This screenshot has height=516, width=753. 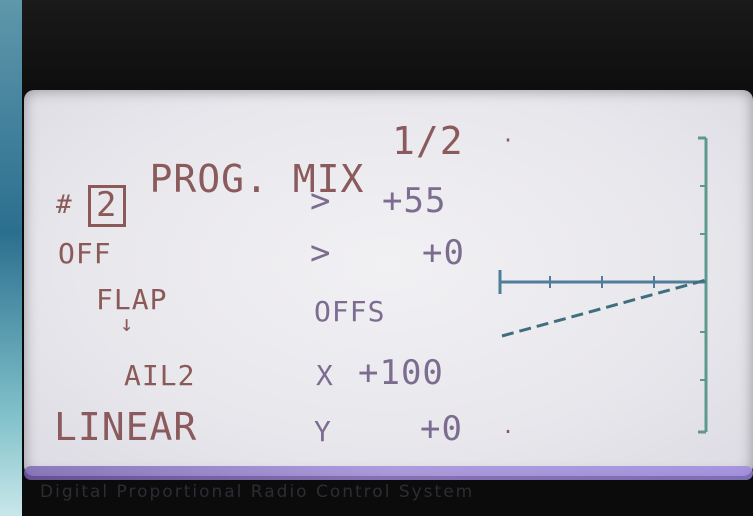 What do you see at coordinates (64, 205) in the screenshot?
I see `mix-prefix: #` at bounding box center [64, 205].